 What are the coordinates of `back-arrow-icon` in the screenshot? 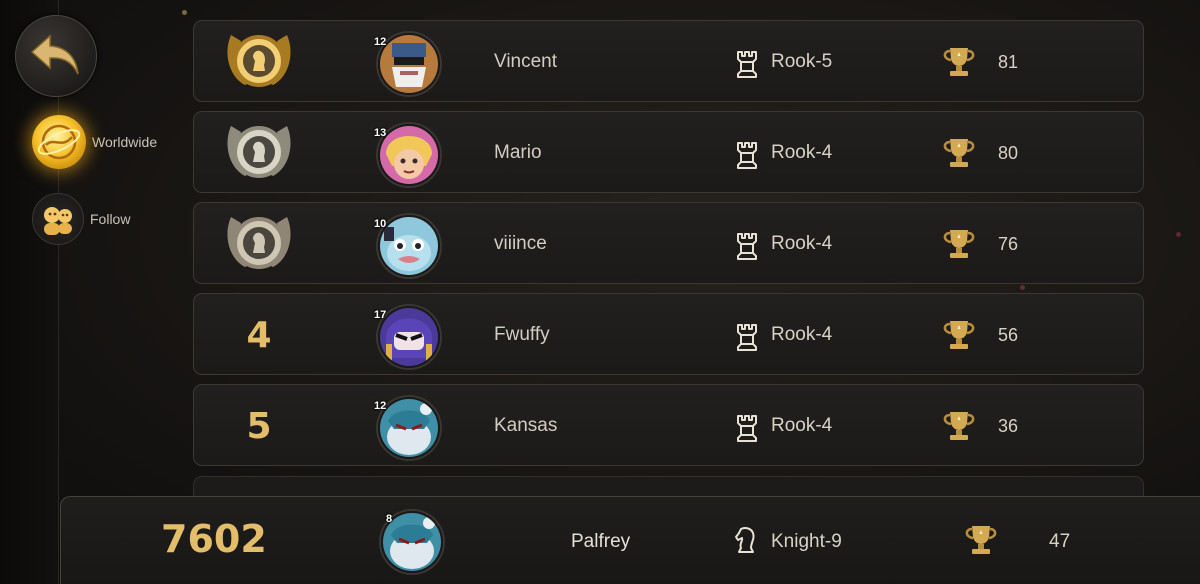 It's located at (54, 54).